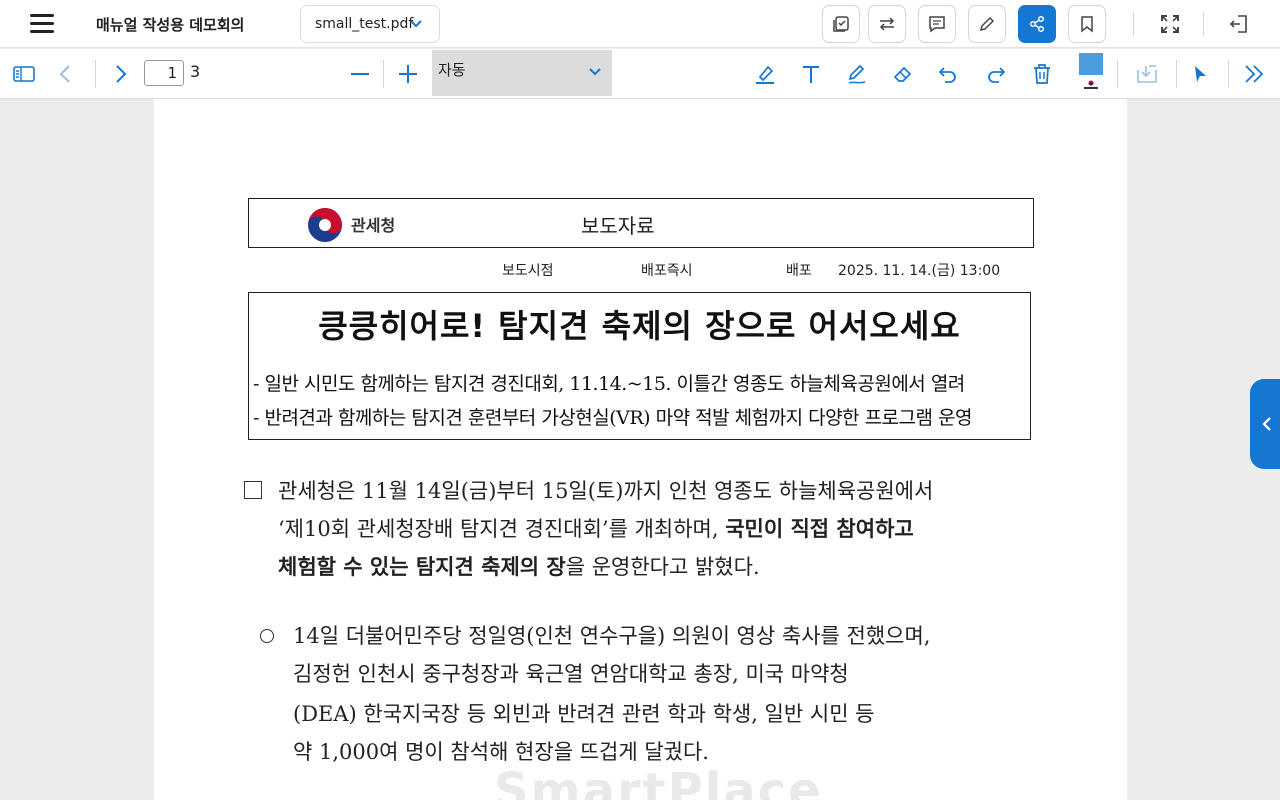 The width and height of the screenshot is (1280, 800). I want to click on side-panel-toggle, so click(1265, 424).